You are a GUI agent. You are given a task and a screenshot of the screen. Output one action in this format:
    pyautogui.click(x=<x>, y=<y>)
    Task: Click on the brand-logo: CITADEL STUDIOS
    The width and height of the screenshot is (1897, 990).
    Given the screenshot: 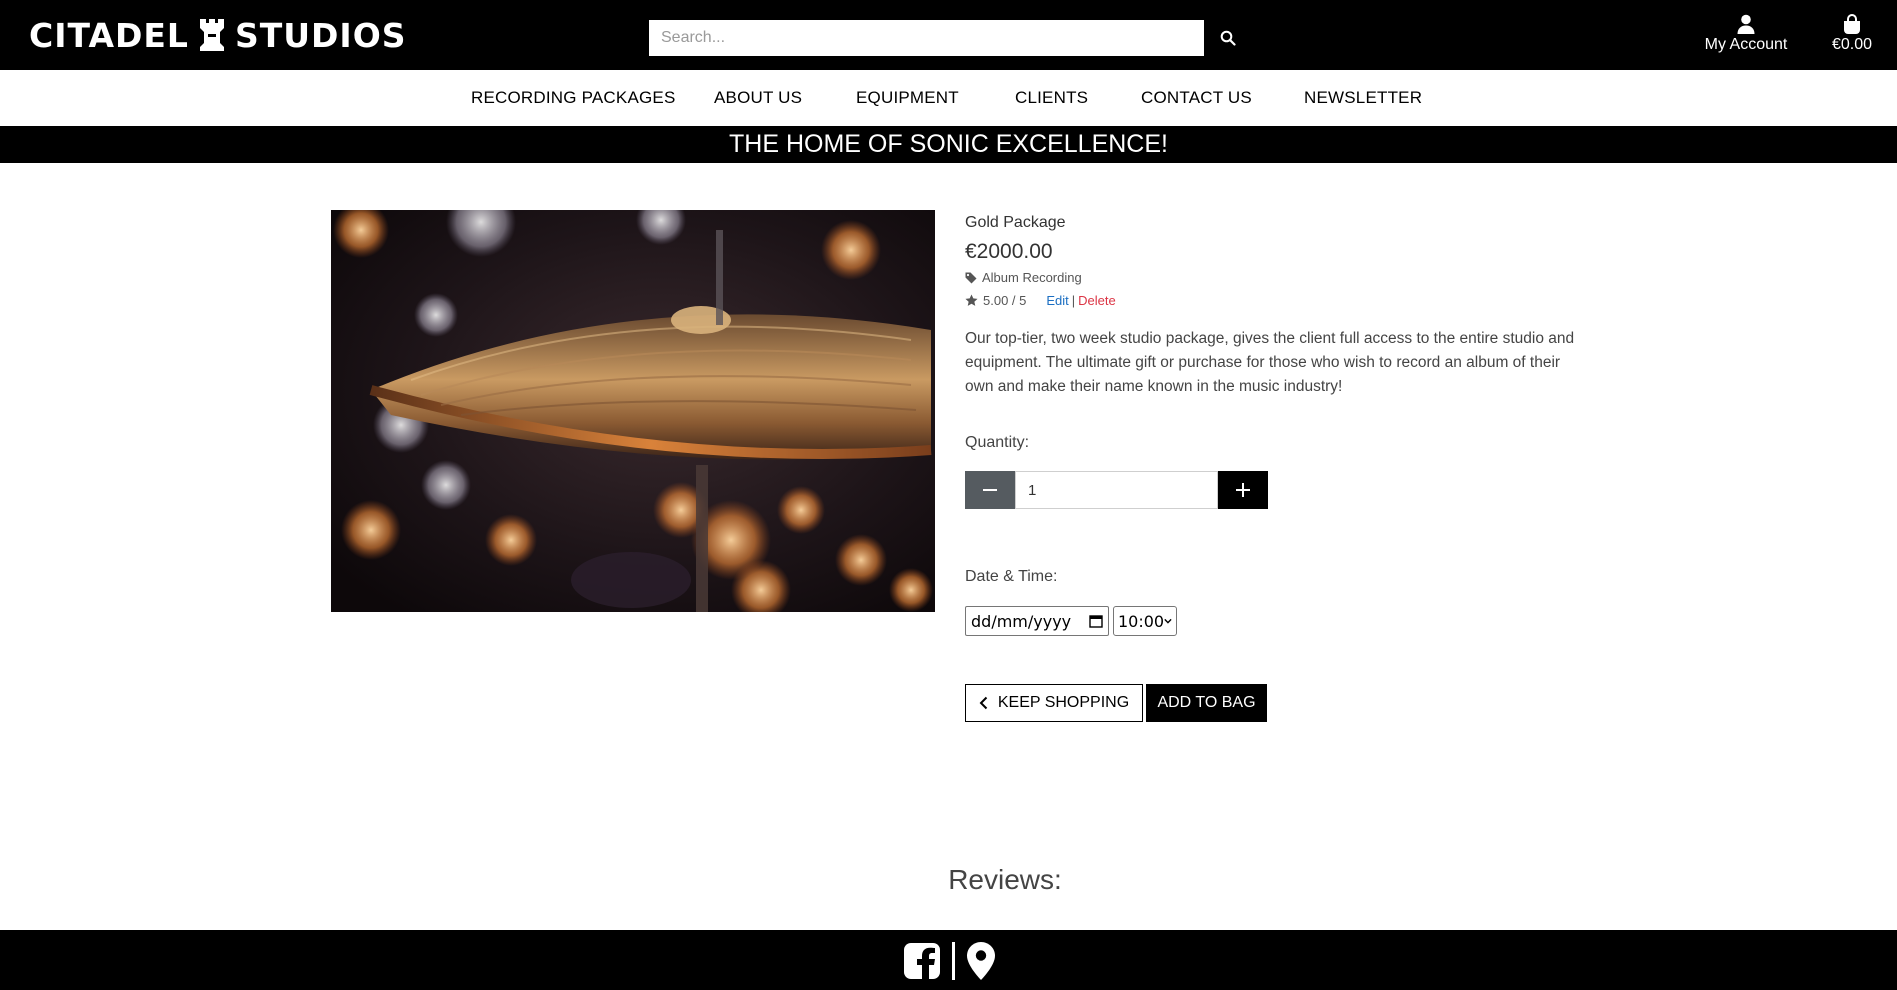 What is the action you would take?
    pyautogui.click(x=218, y=35)
    